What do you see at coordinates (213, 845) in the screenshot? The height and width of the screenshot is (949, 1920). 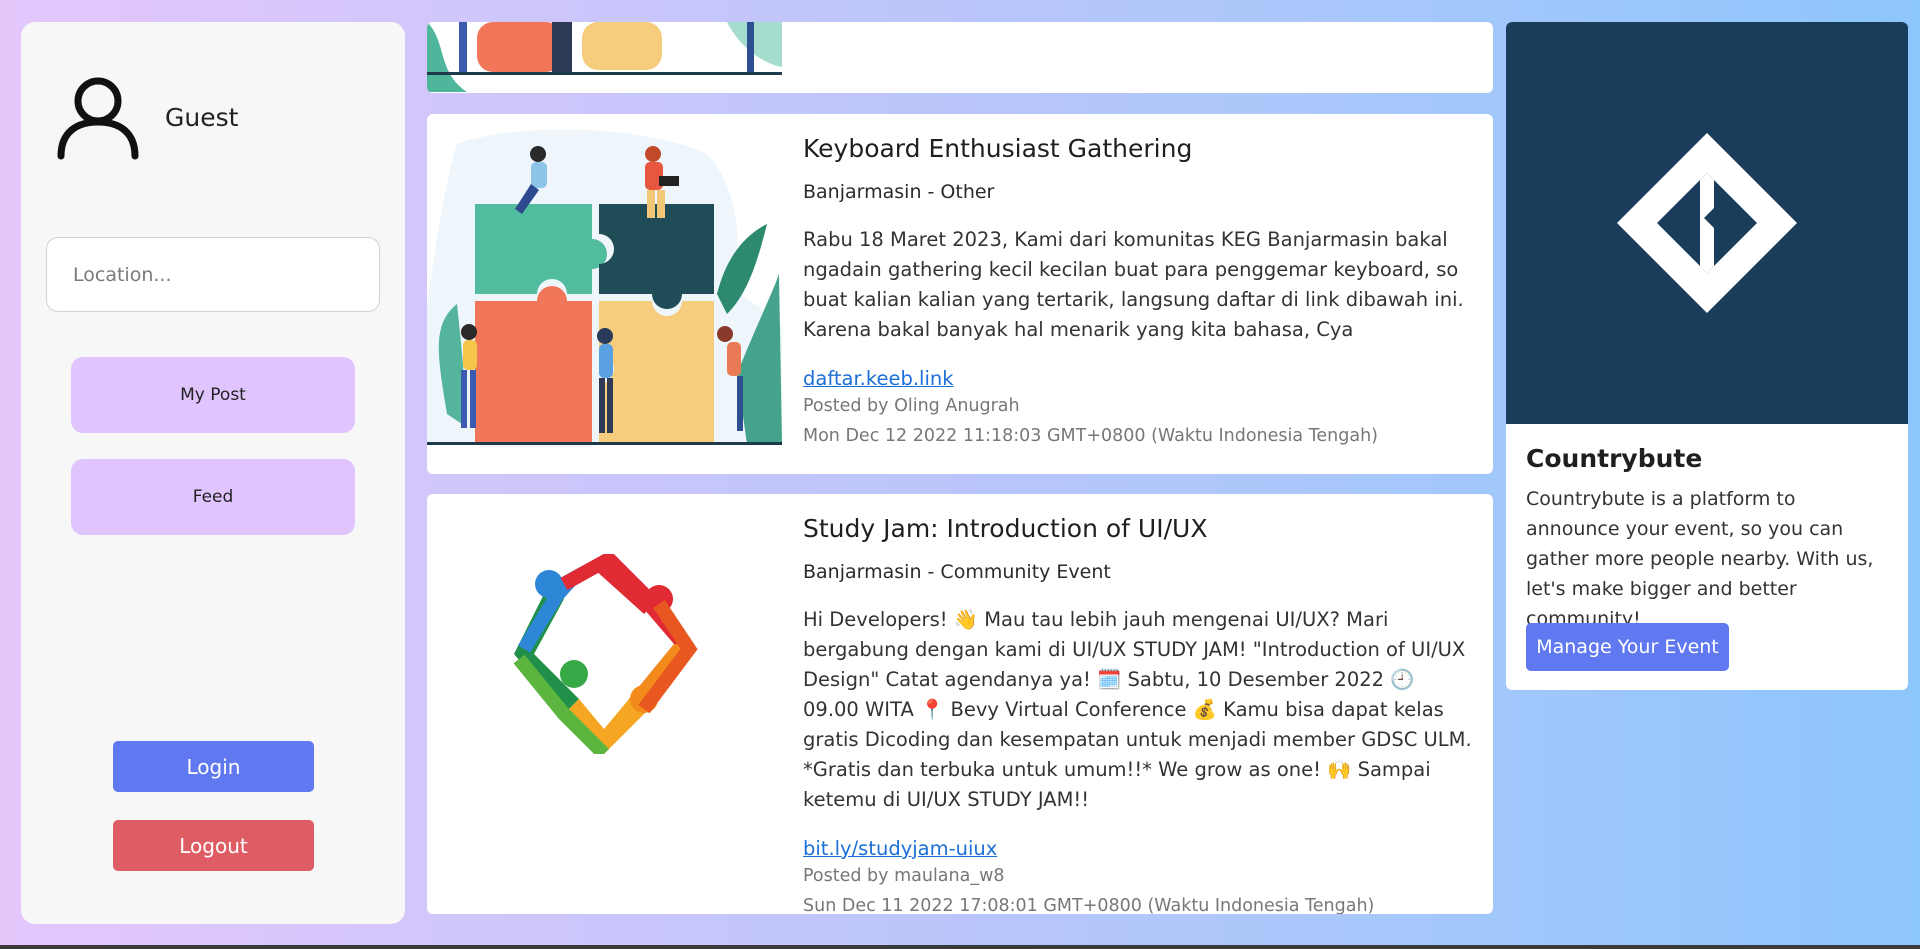 I see `logout-button: Logout` at bounding box center [213, 845].